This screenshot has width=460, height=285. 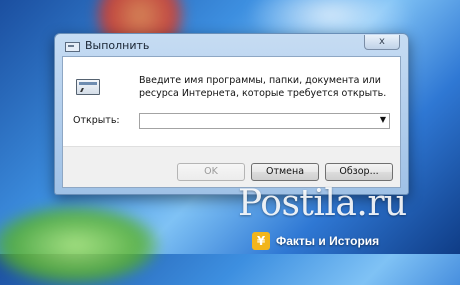 What do you see at coordinates (382, 42) in the screenshot?
I see `close-button: x` at bounding box center [382, 42].